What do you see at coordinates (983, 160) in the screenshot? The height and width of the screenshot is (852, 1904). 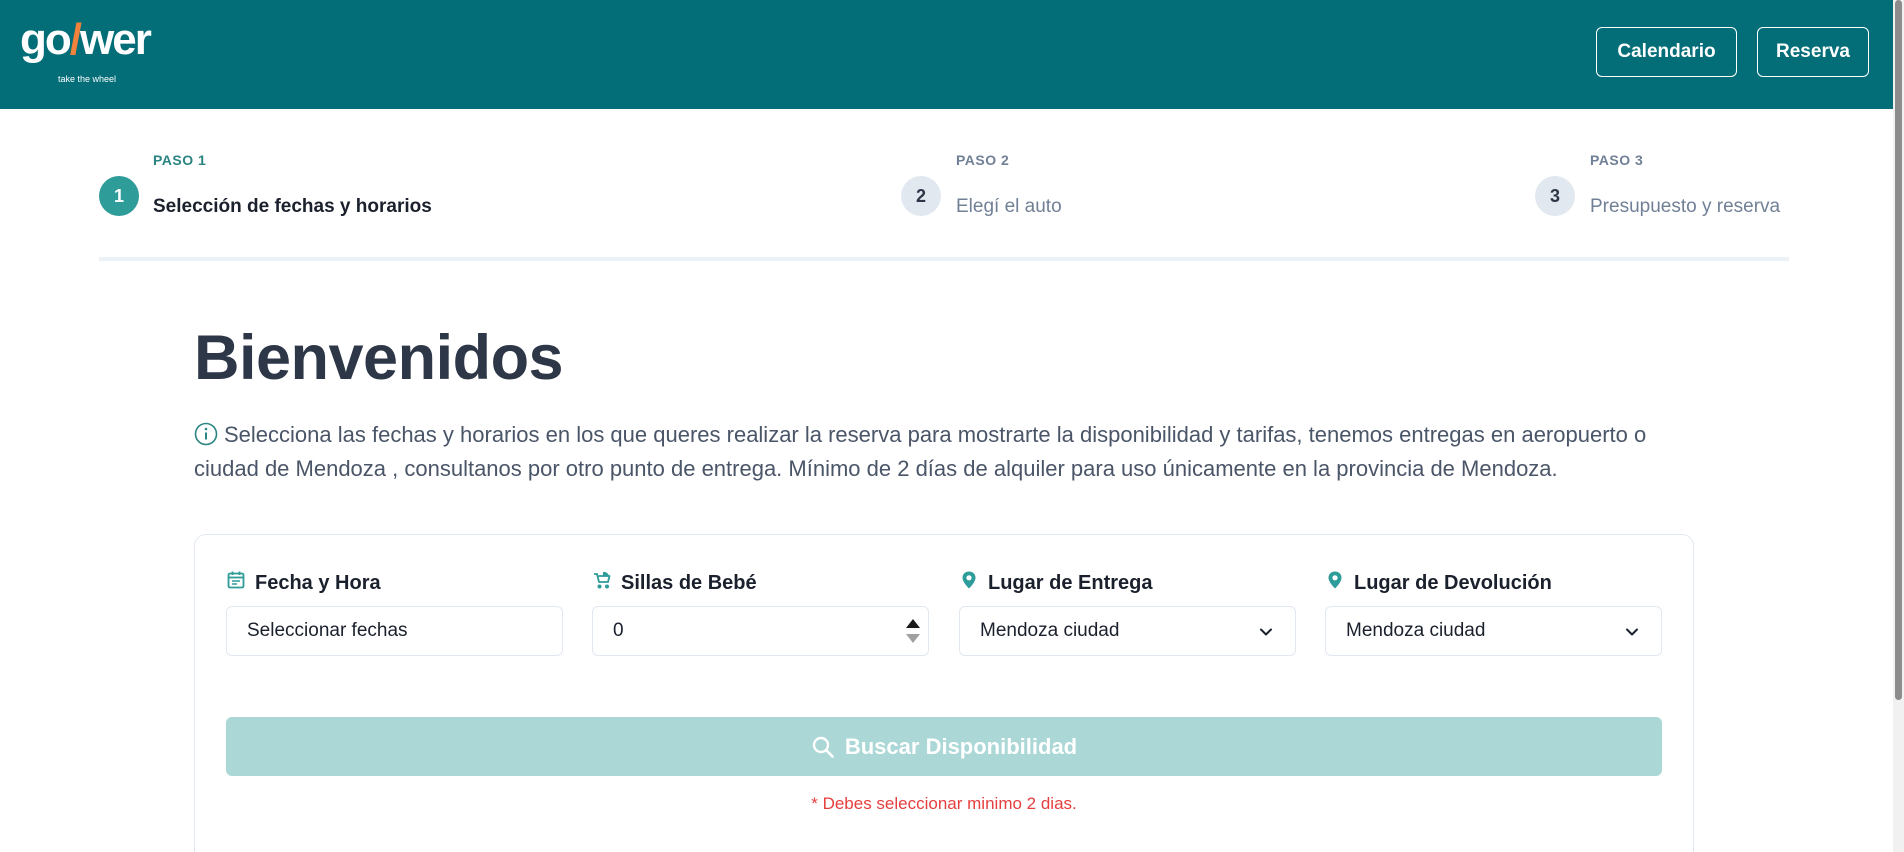 I see `step-2-kicker: PASO 2` at bounding box center [983, 160].